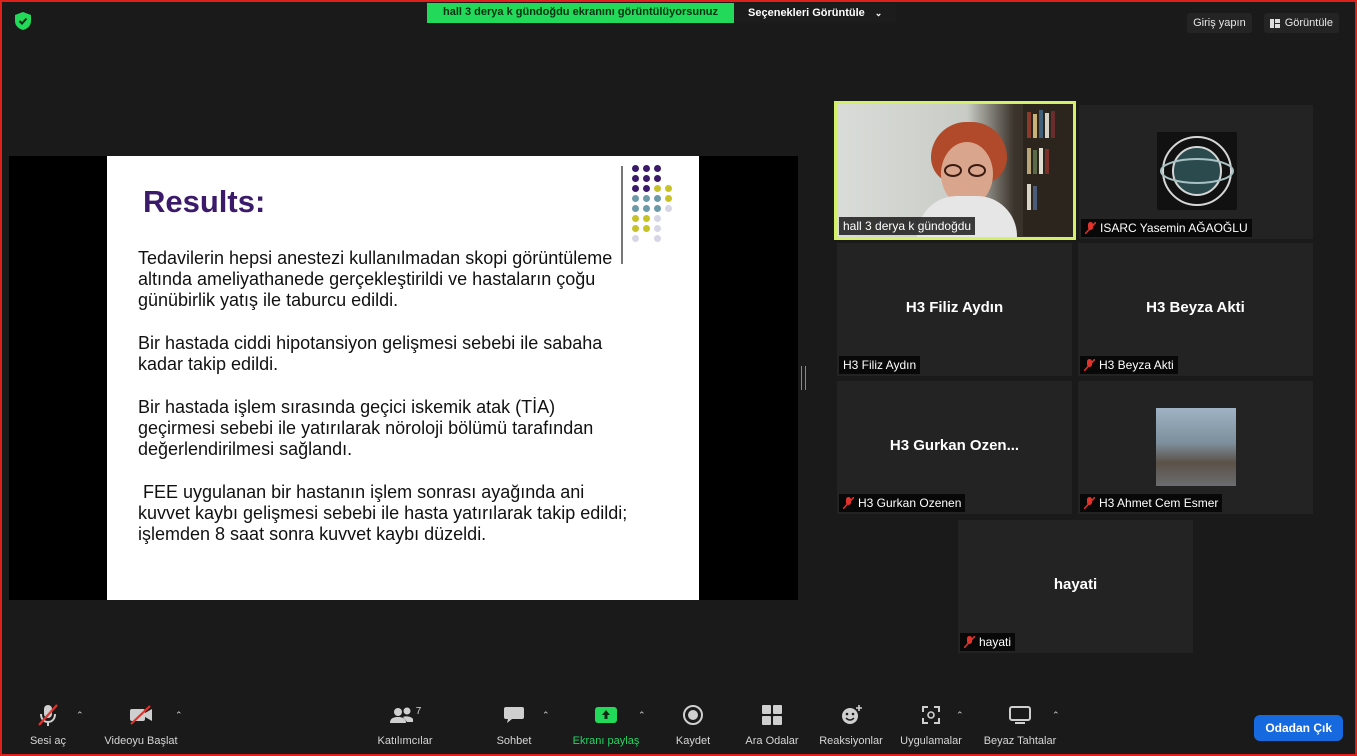  I want to click on breakout-rooms-label: Ara Odalar, so click(772, 741).